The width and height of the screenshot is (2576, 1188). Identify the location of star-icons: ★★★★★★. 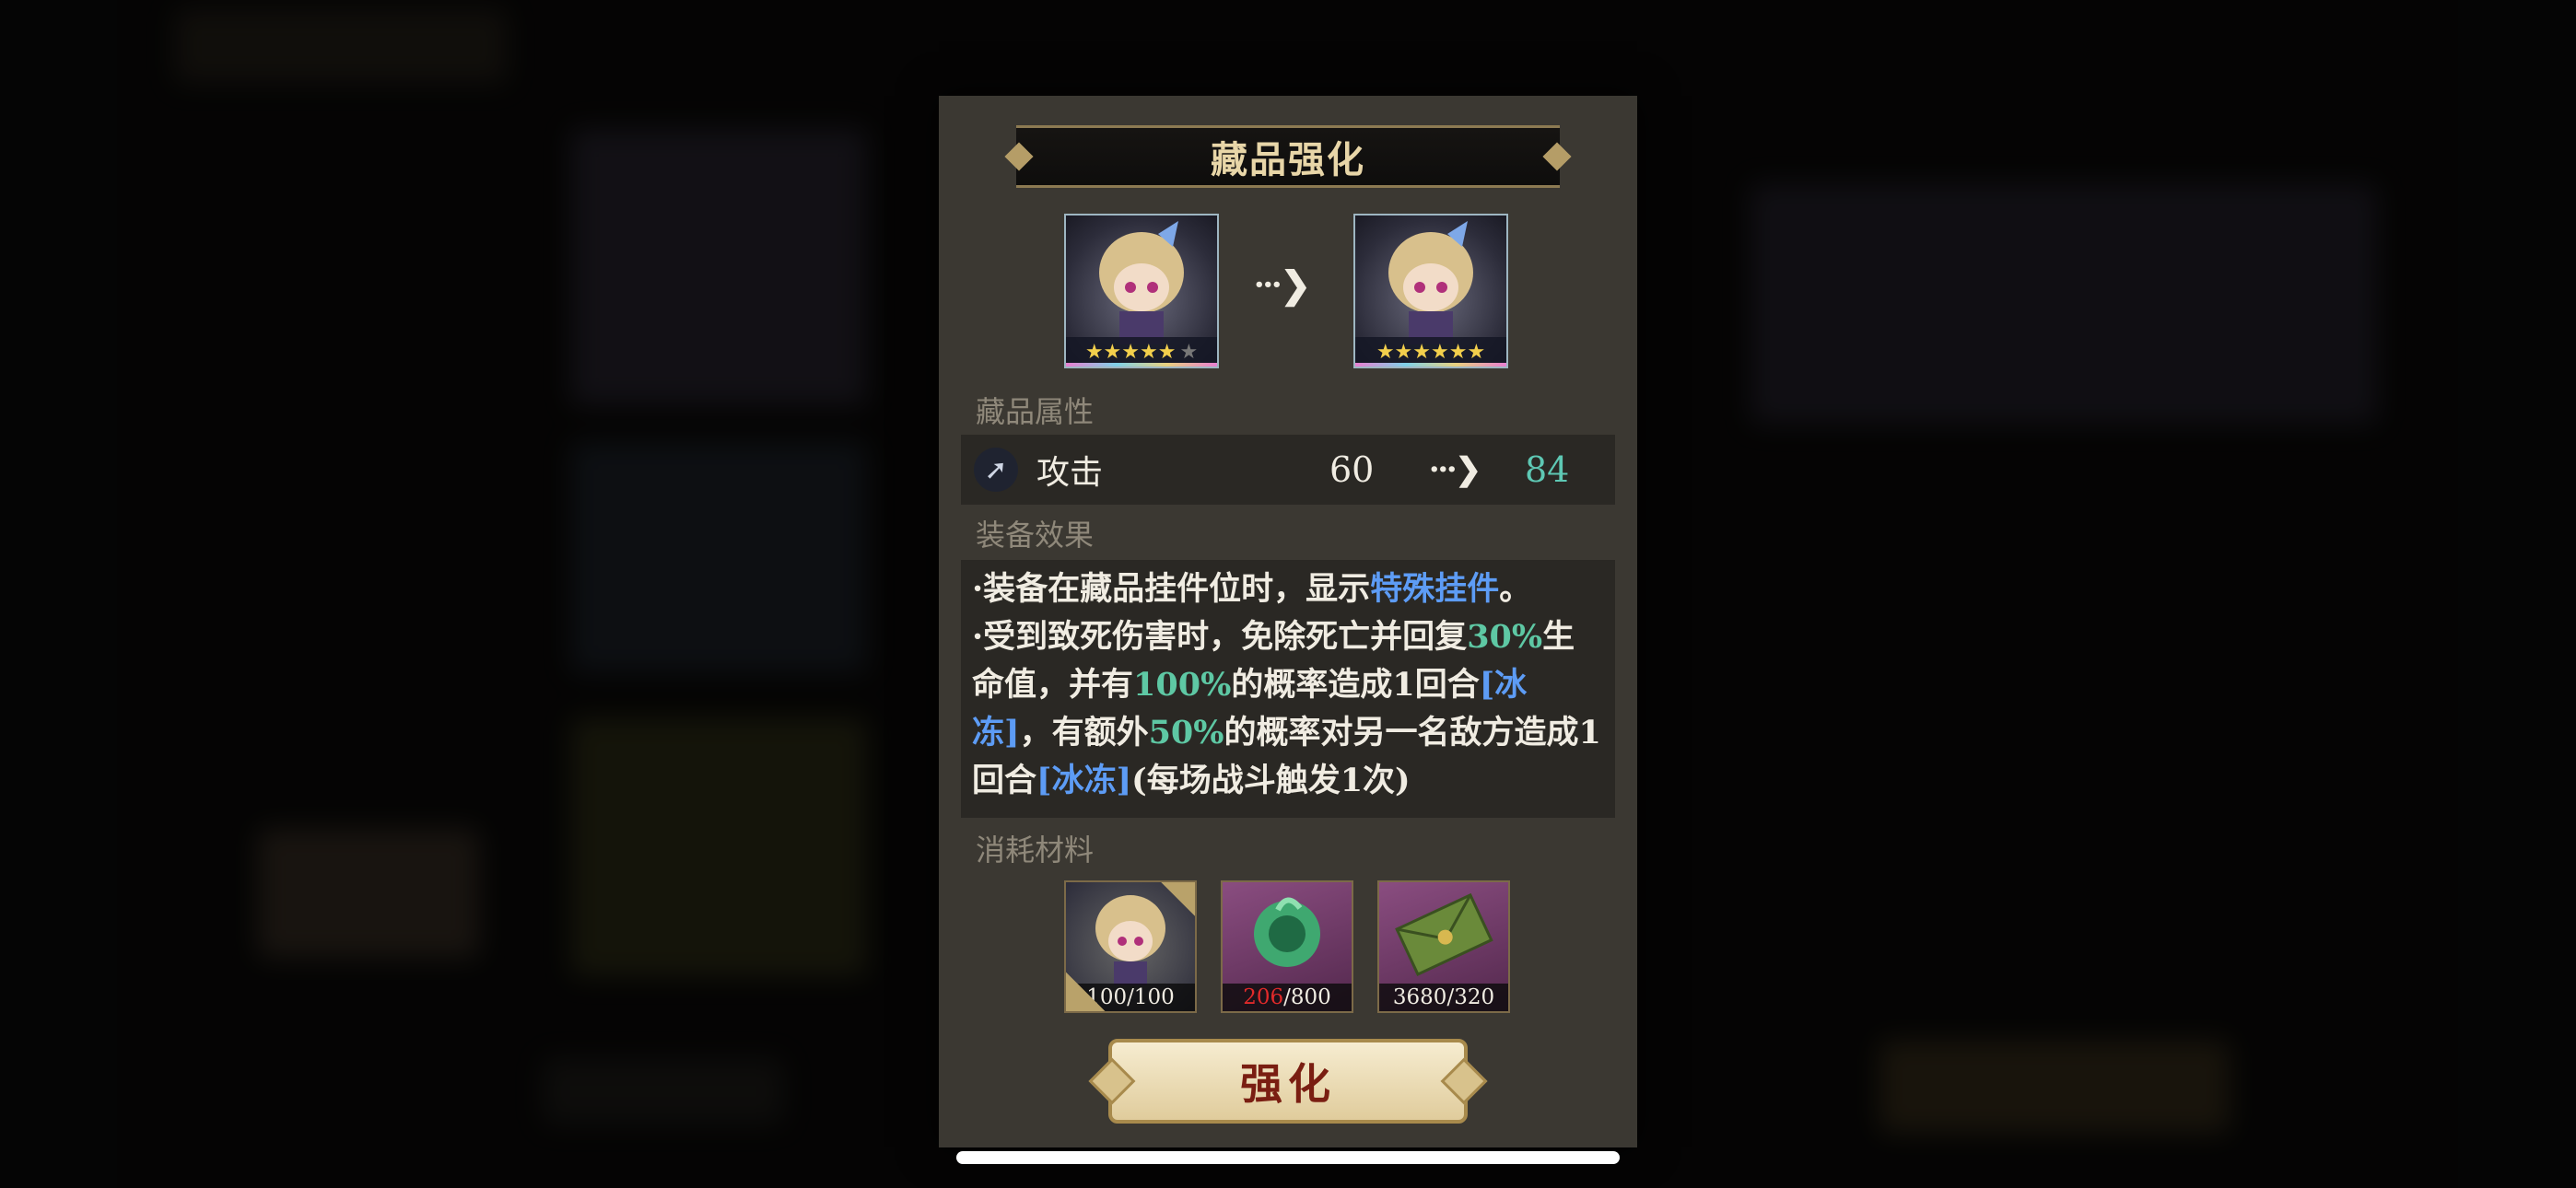
(1431, 352).